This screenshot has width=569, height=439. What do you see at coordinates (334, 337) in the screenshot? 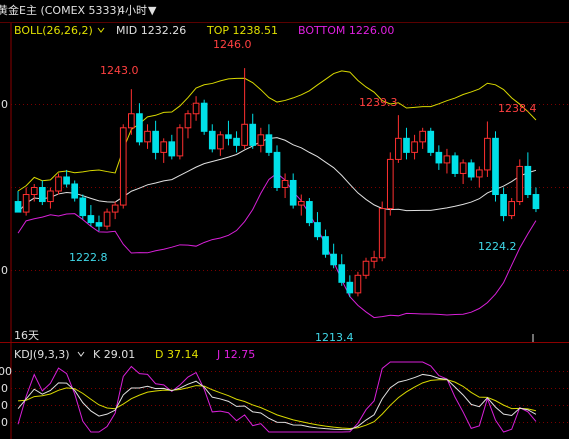
I see `low-label: 1213.4` at bounding box center [334, 337].